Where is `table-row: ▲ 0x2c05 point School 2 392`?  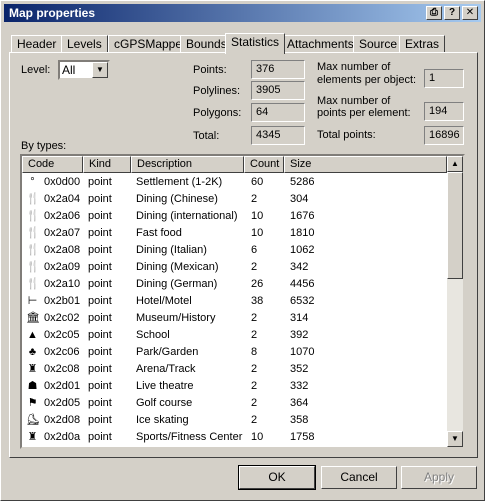
table-row: ▲ 0x2c05 point School 2 392 is located at coordinates (234, 335).